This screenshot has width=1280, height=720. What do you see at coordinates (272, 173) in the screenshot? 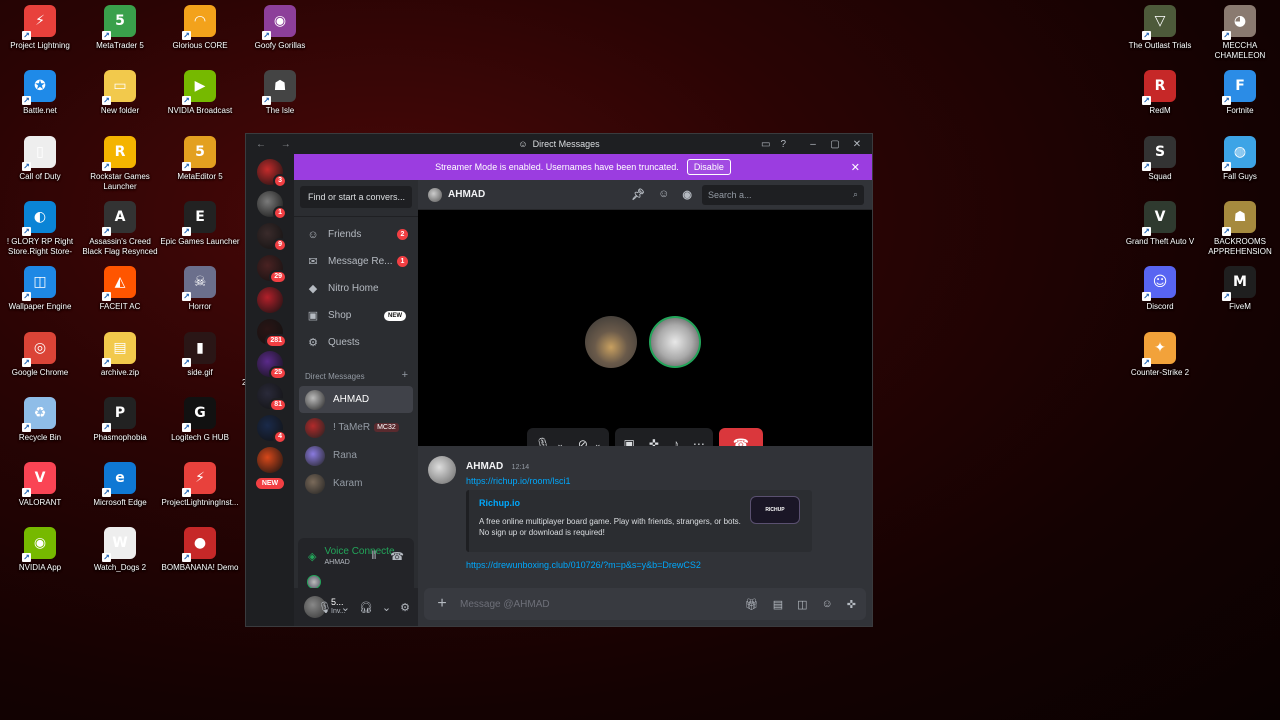
I see `server-icon: 3` at bounding box center [272, 173].